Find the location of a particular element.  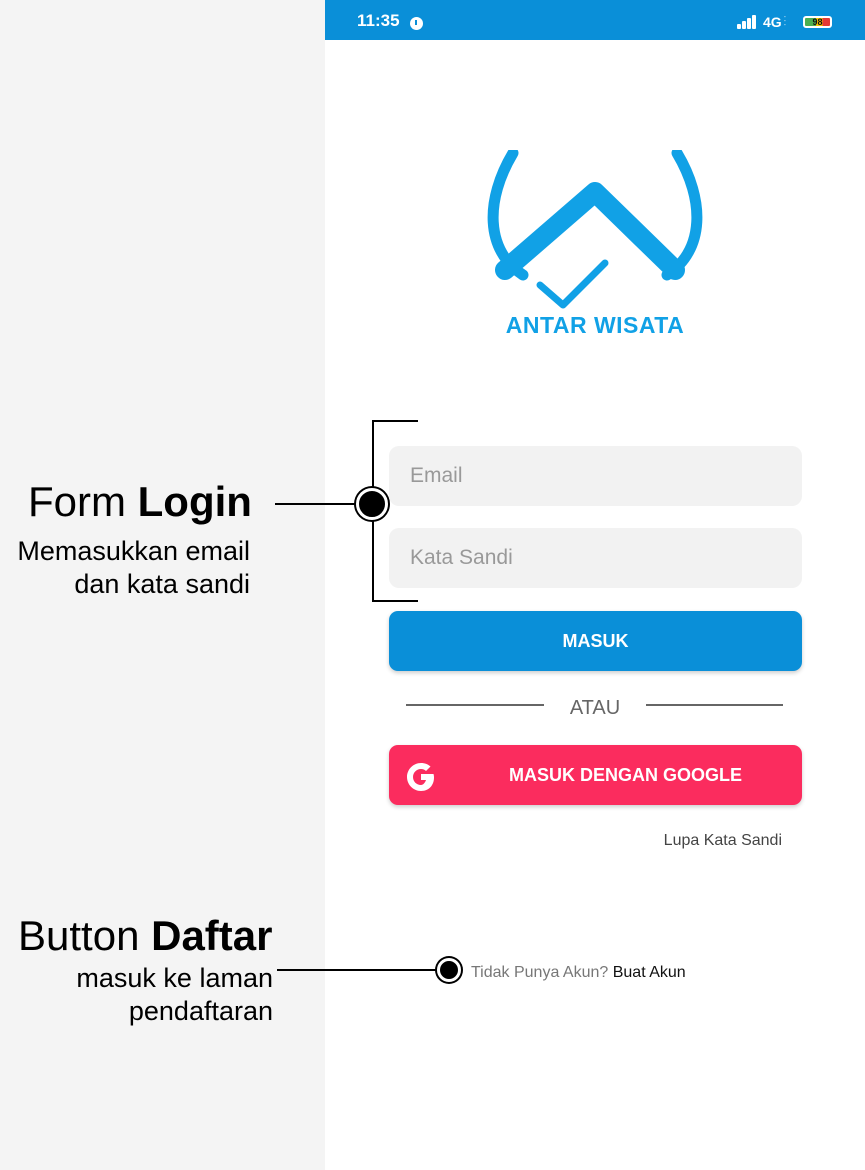

annotation-button-title-prefix: Button is located at coordinates (85, 935).